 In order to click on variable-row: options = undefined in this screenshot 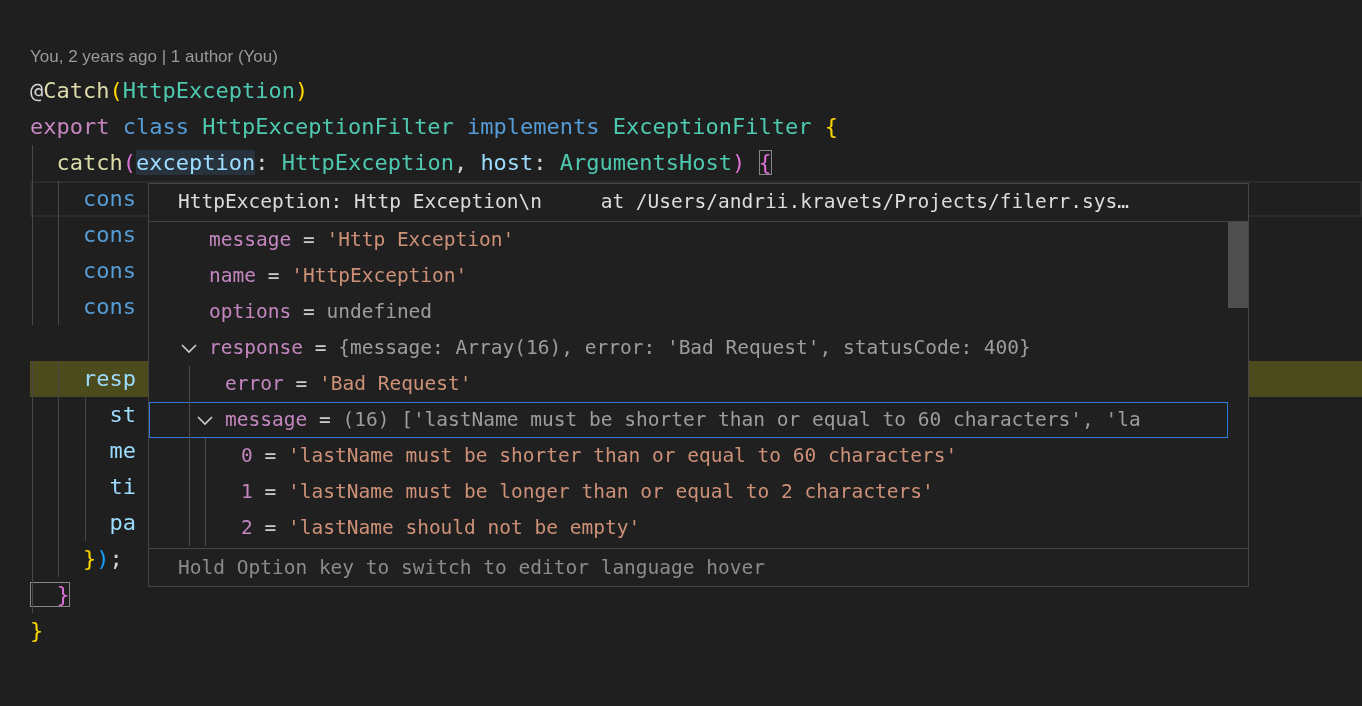, I will do `click(688, 312)`.